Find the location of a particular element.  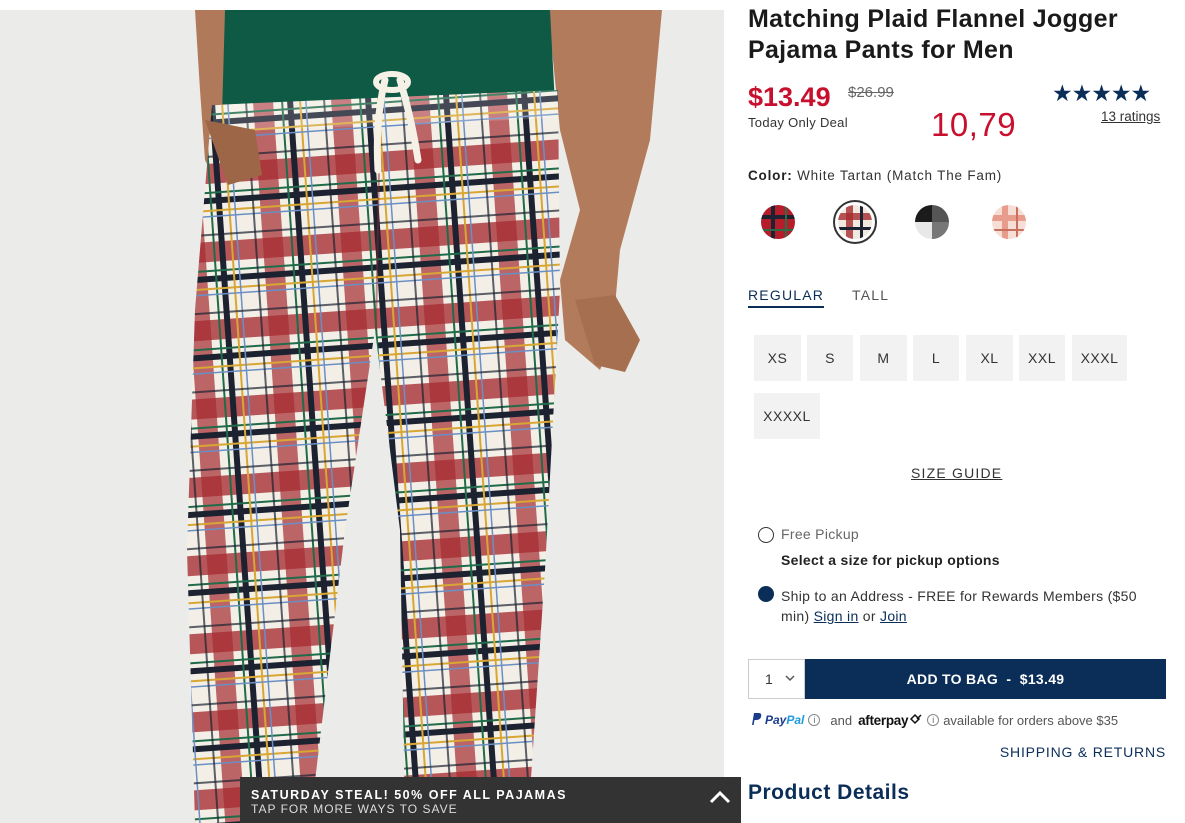

or-text: or is located at coordinates (869, 616).